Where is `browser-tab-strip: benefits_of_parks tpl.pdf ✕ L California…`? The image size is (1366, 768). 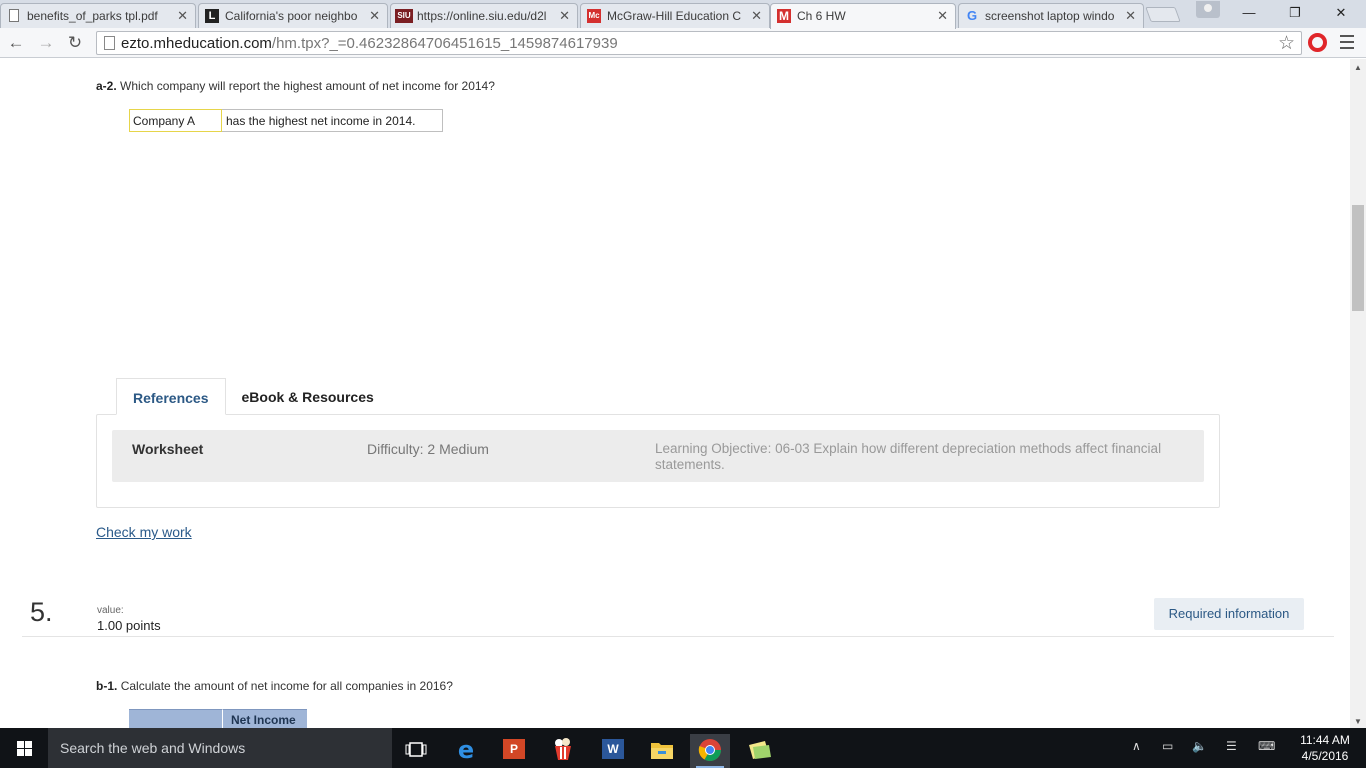 browser-tab-strip: benefits_of_parks tpl.pdf ✕ L California… is located at coordinates (683, 14).